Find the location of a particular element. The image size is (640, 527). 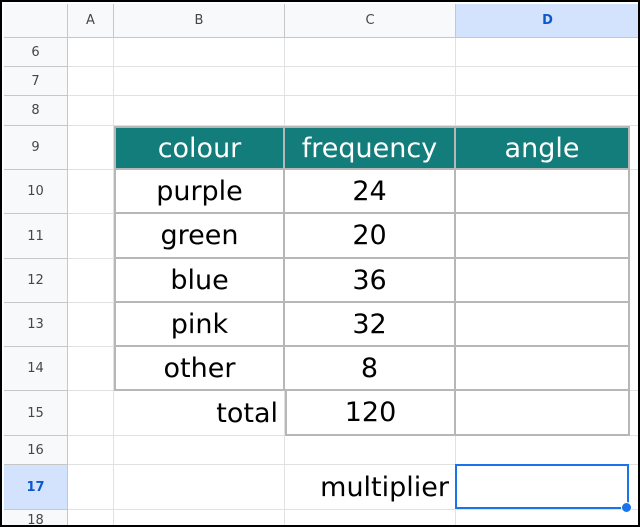

cell-a8 is located at coordinates (91, 111).